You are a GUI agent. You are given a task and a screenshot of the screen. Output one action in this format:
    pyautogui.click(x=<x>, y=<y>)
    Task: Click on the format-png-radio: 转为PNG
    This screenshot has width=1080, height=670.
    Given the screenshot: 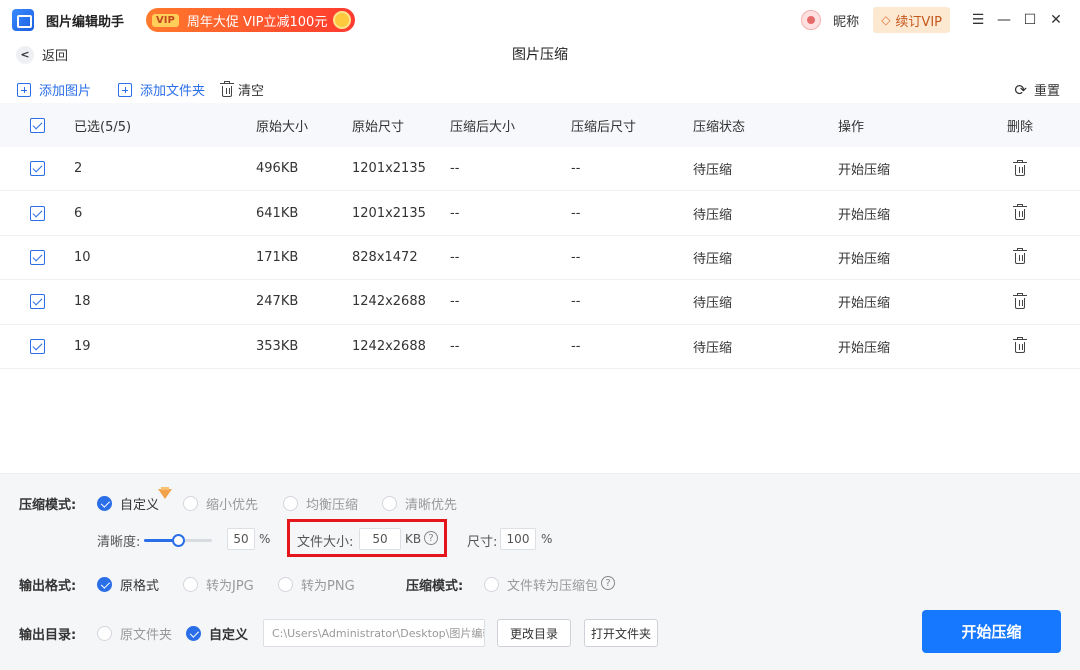 What is the action you would take?
    pyautogui.click(x=316, y=584)
    